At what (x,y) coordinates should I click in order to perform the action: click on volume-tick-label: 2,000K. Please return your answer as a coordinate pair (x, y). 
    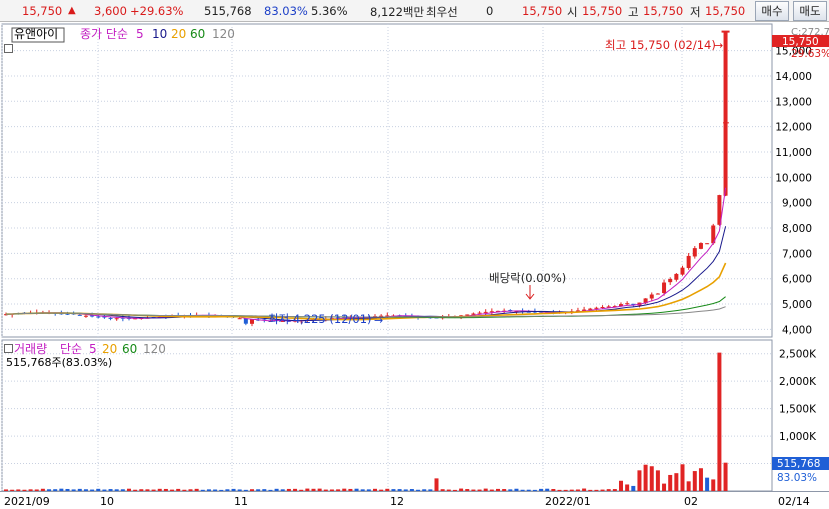
    Looking at the image, I should click on (798, 382).